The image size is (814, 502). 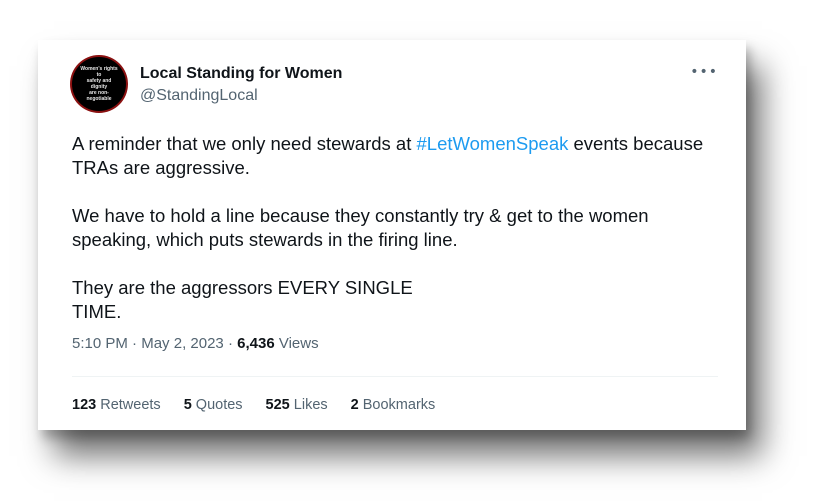 What do you see at coordinates (298, 343) in the screenshot?
I see `views-label: Views` at bounding box center [298, 343].